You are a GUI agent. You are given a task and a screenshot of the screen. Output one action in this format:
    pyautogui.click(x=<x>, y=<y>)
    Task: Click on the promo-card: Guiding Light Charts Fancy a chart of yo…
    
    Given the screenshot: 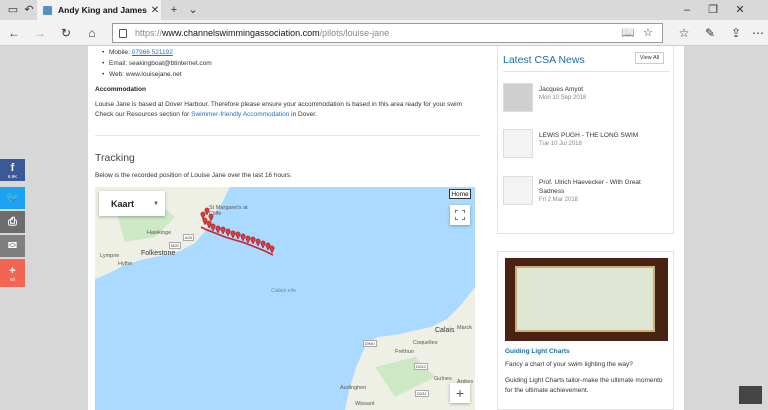 What is the action you would take?
    pyautogui.click(x=585, y=330)
    